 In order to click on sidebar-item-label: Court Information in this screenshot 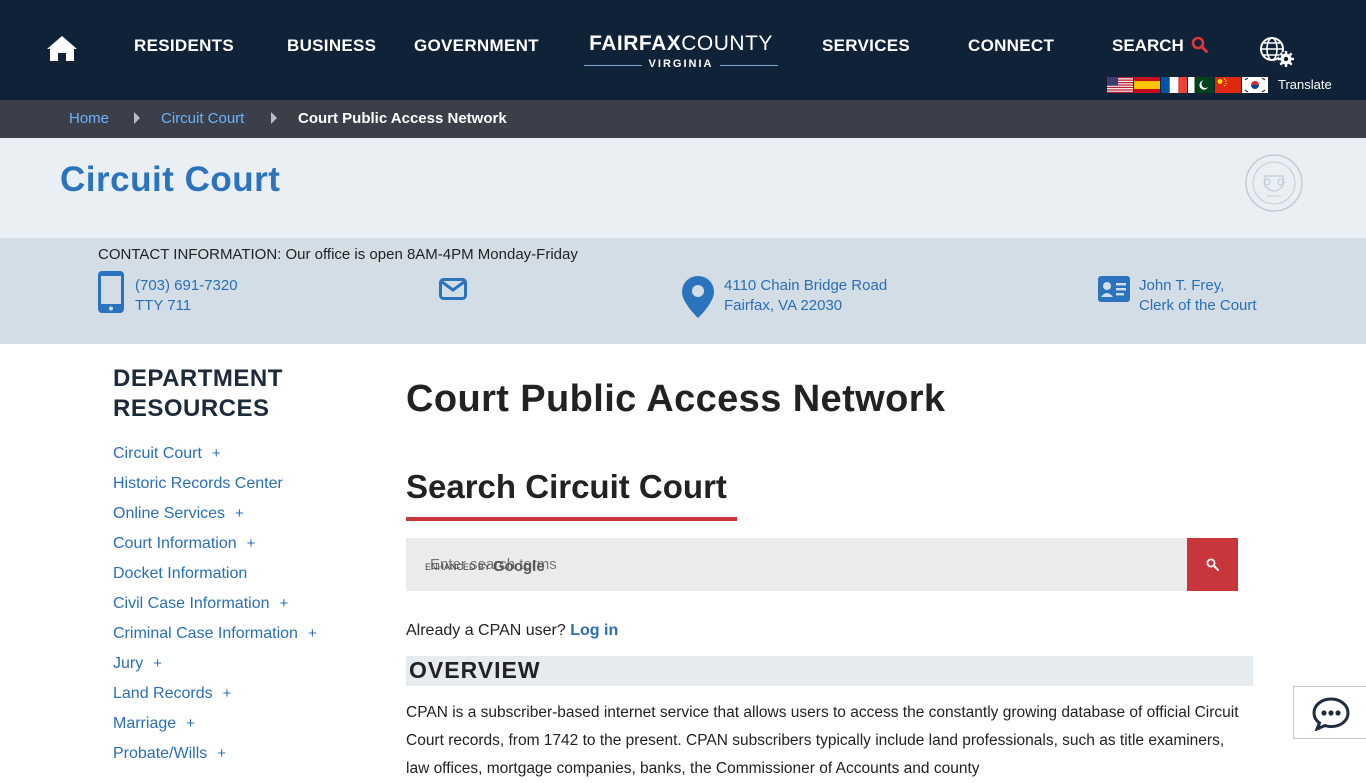, I will do `click(175, 543)`.